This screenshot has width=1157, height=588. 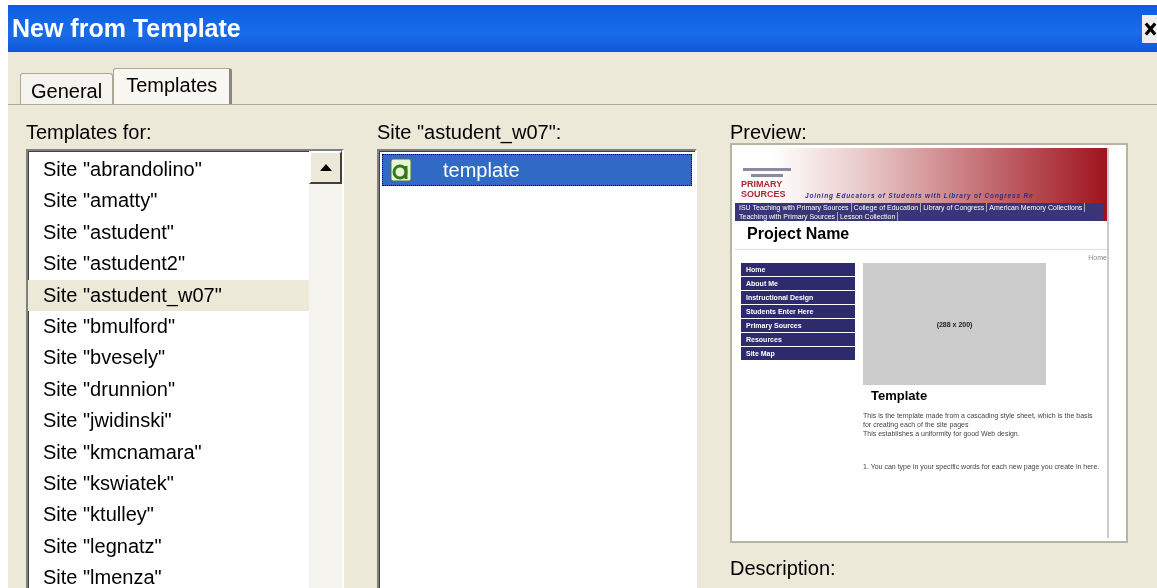 What do you see at coordinates (67, 88) in the screenshot?
I see `tab: General` at bounding box center [67, 88].